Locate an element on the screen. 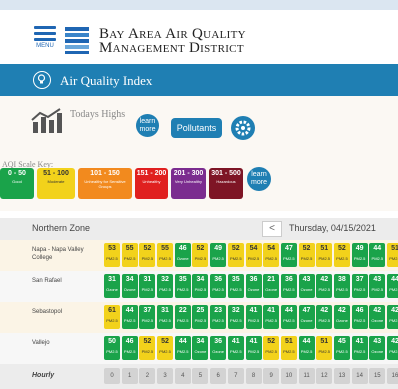  aqi-cell: 46 Ozone is located at coordinates (182, 255).